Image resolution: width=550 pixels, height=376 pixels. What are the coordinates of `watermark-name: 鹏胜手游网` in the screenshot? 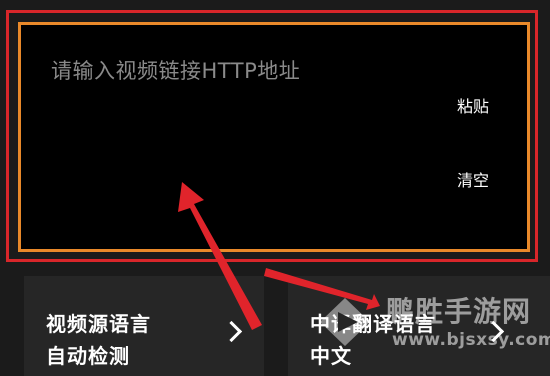 It's located at (459, 311).